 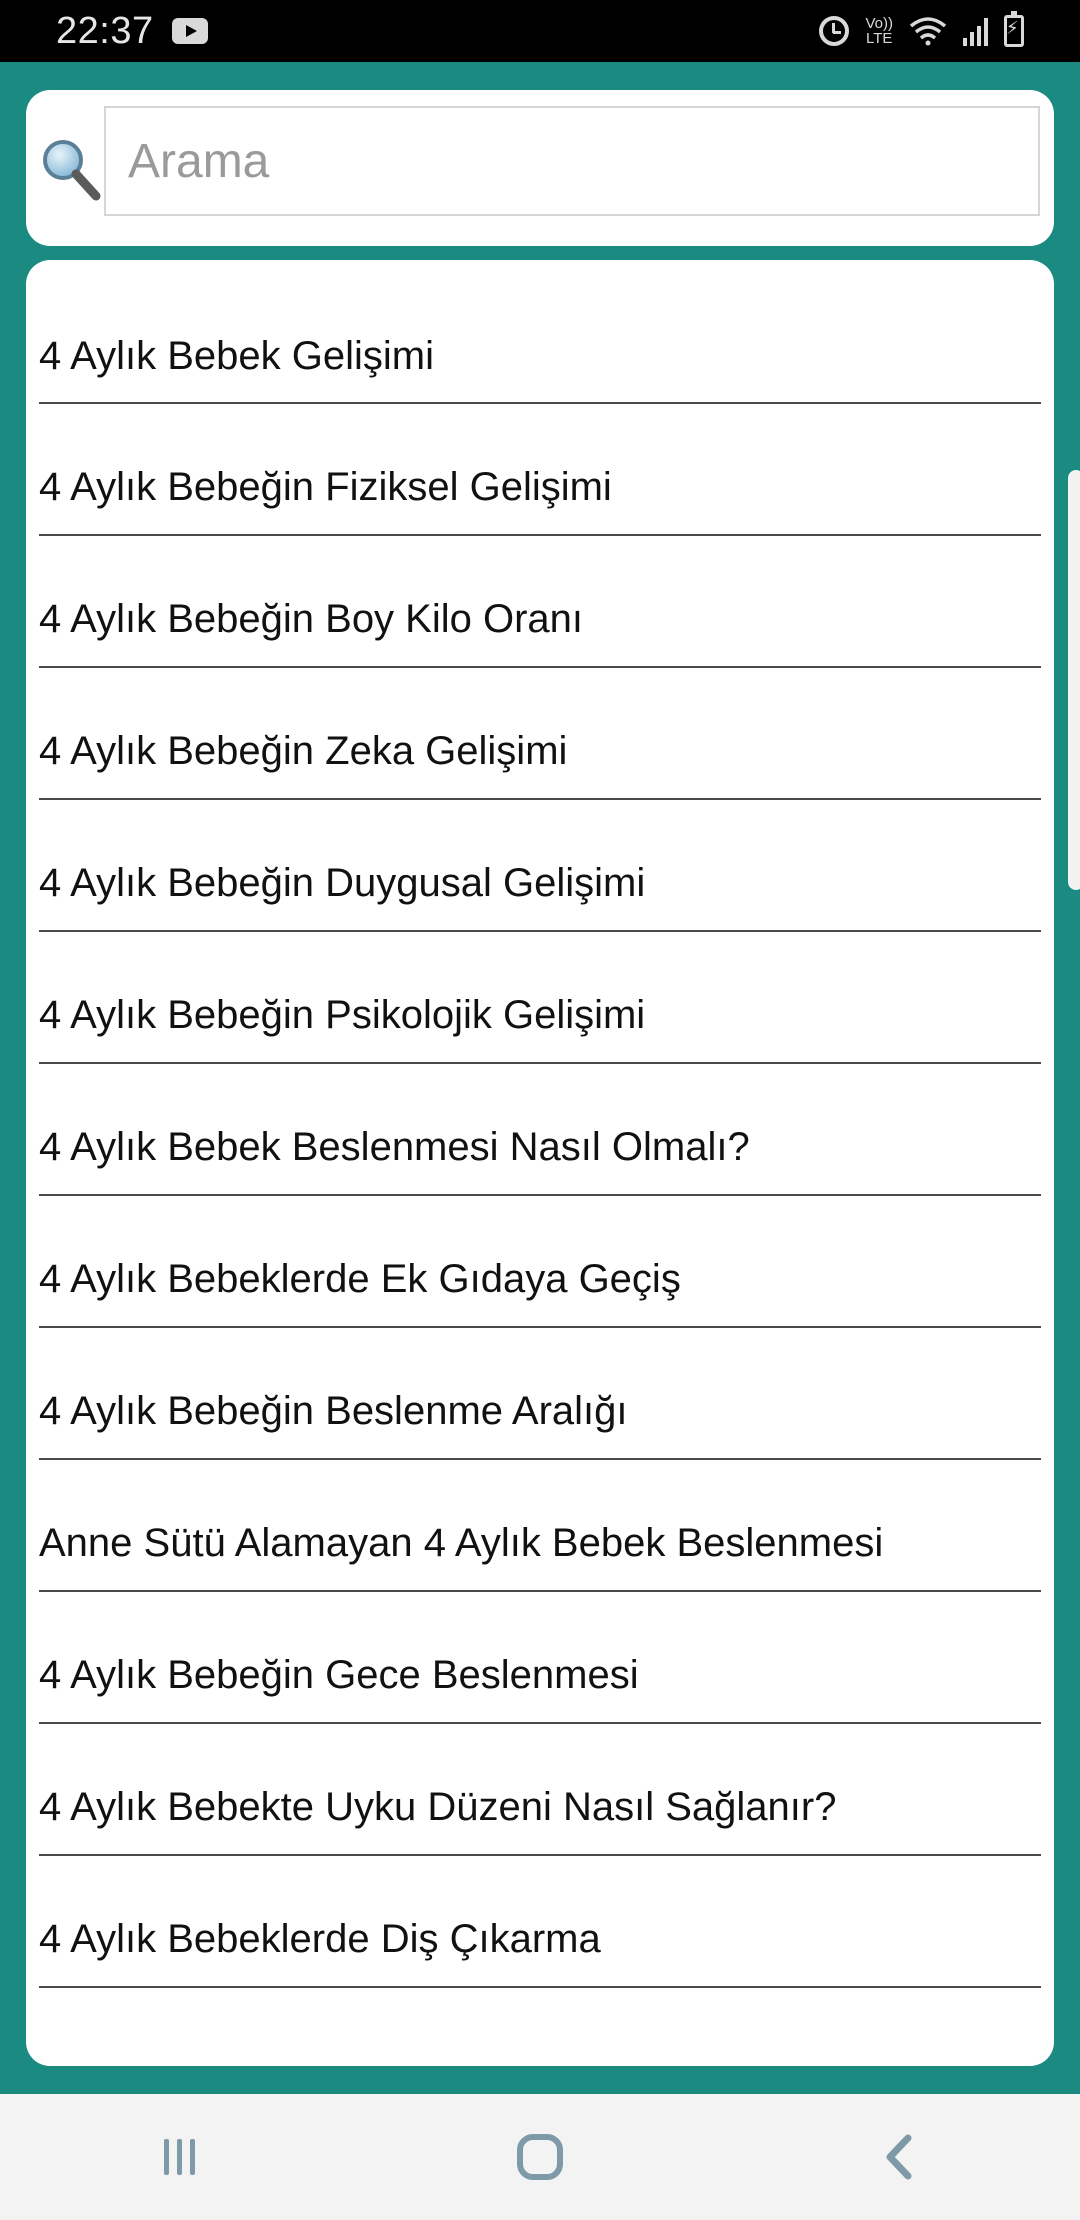 I want to click on scrollbar-thumb, so click(x=1074, y=680).